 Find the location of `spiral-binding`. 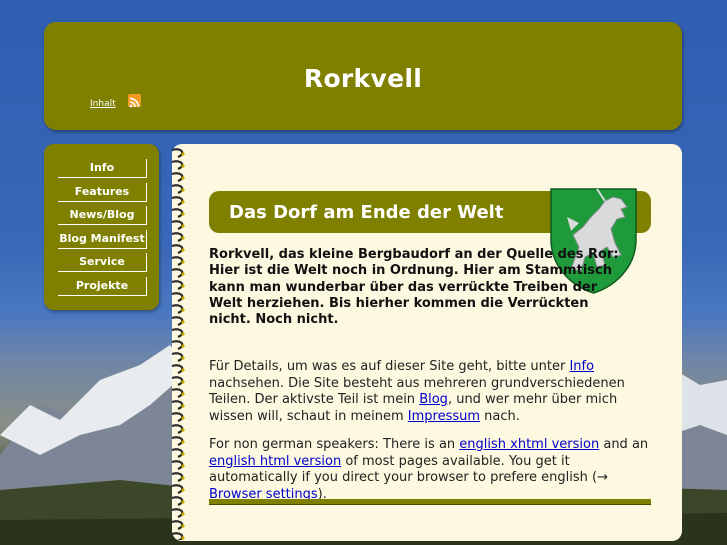

spiral-binding is located at coordinates (178, 344).